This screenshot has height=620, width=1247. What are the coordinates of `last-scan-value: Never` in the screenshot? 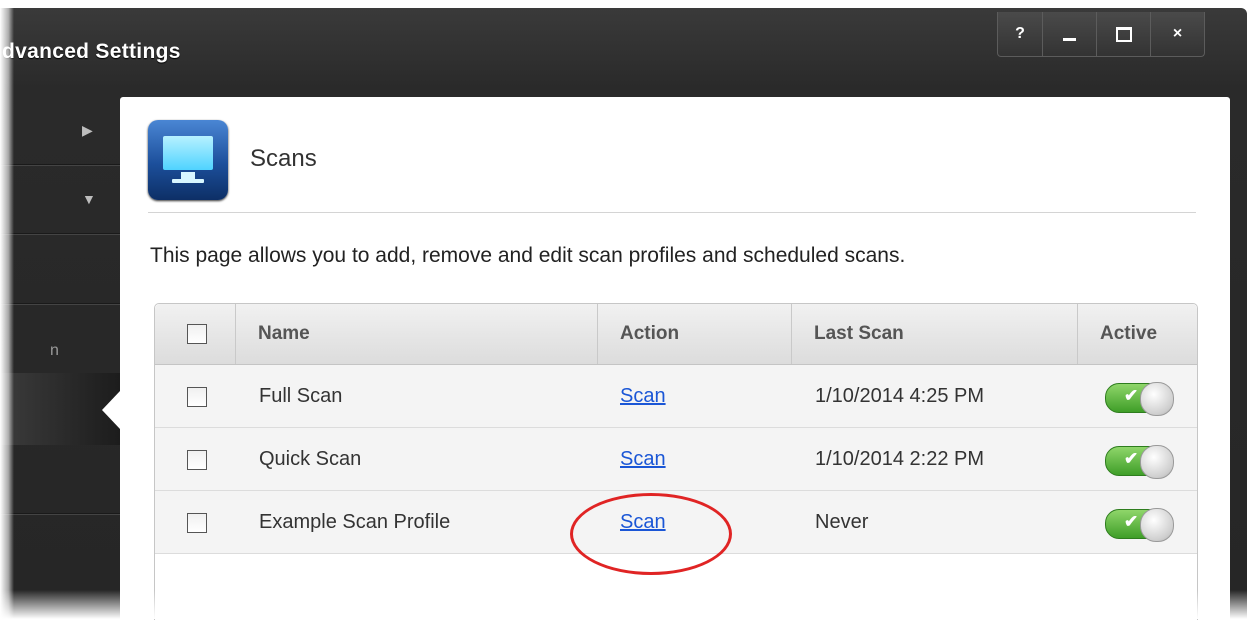 It's located at (842, 521).